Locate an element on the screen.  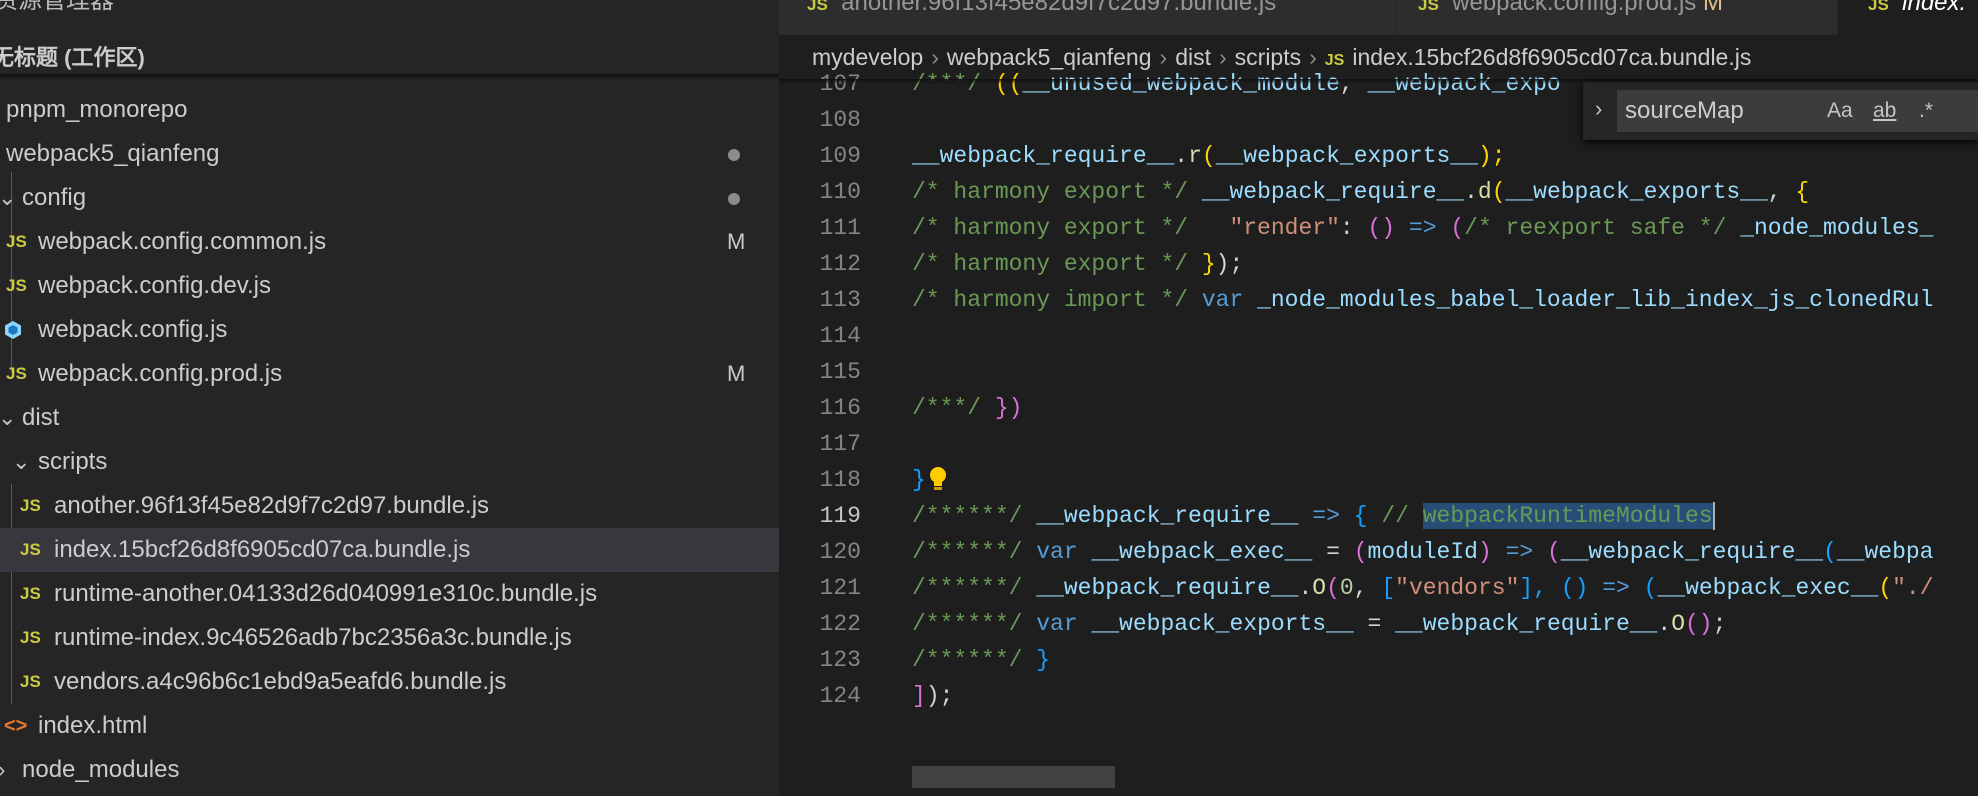
line-number: 113 is located at coordinates (840, 300).